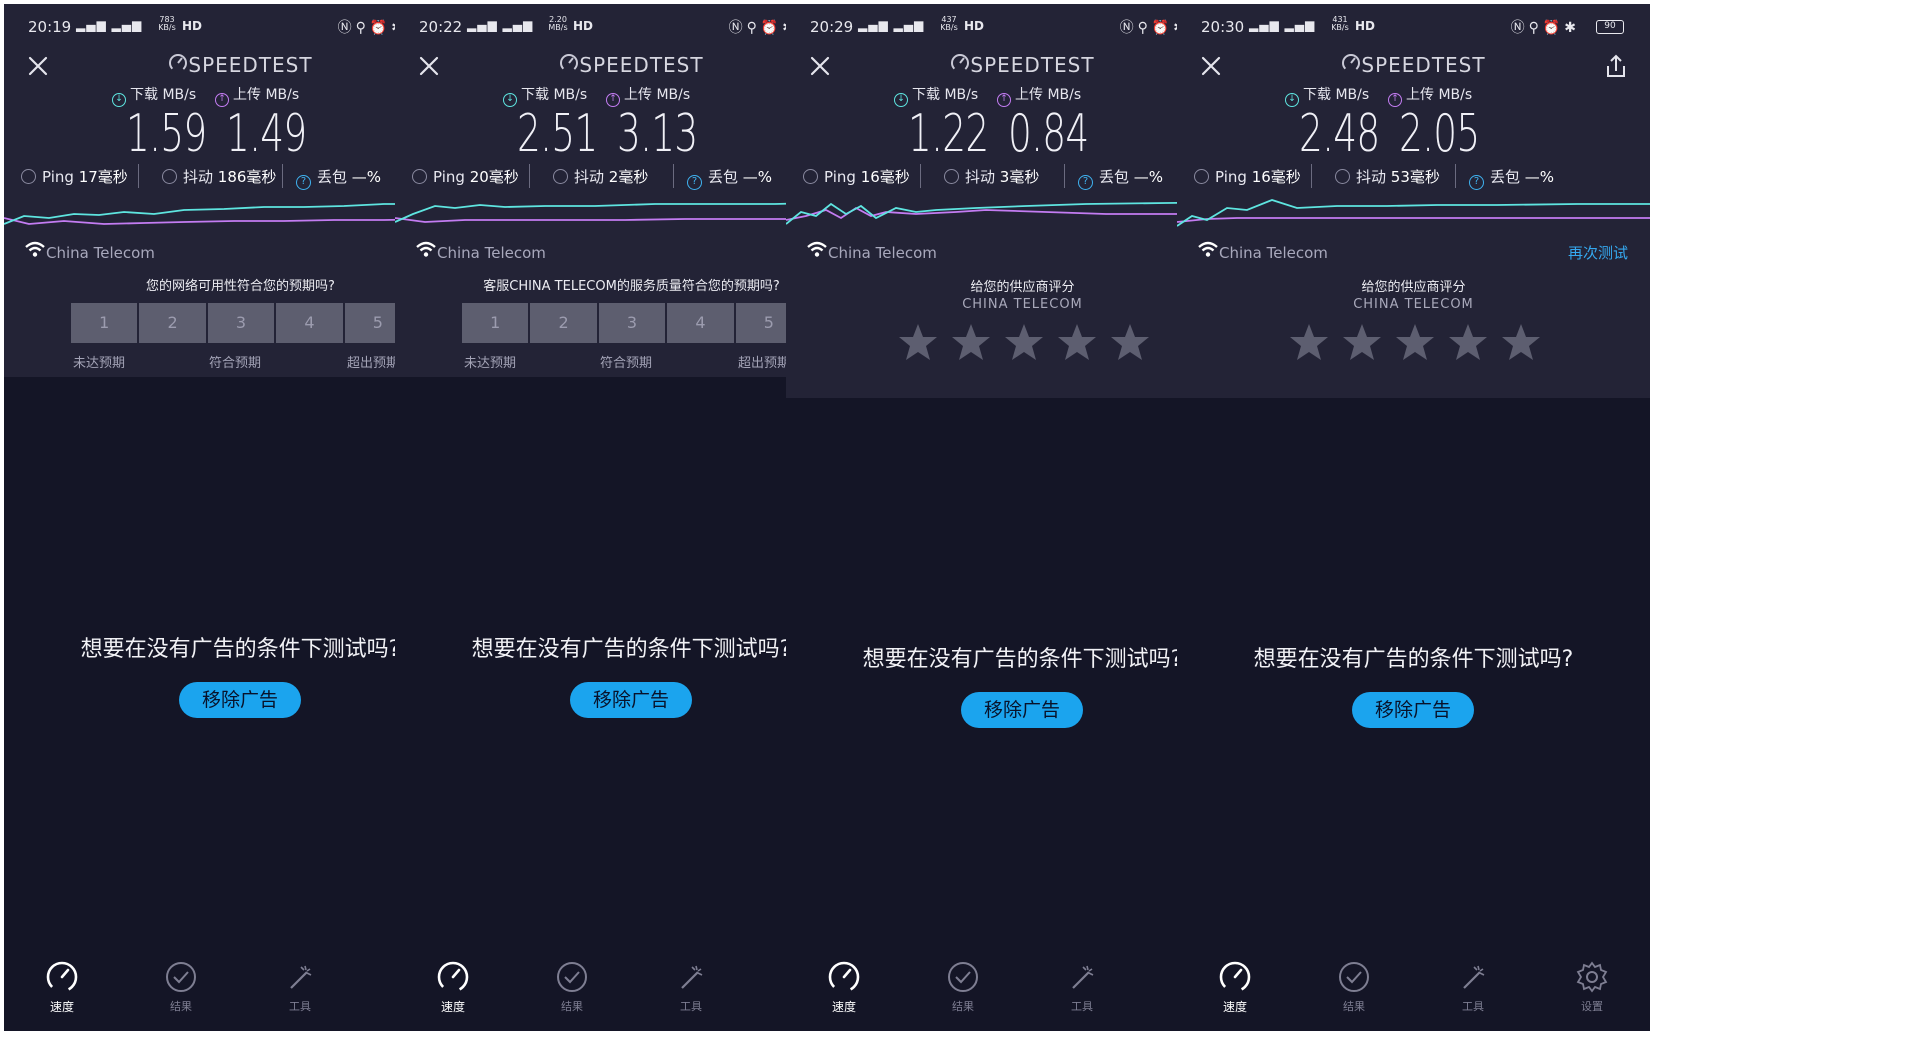 This screenshot has height=1037, width=1920. I want to click on loss-metric: ? 丢包 —%, so click(729, 178).